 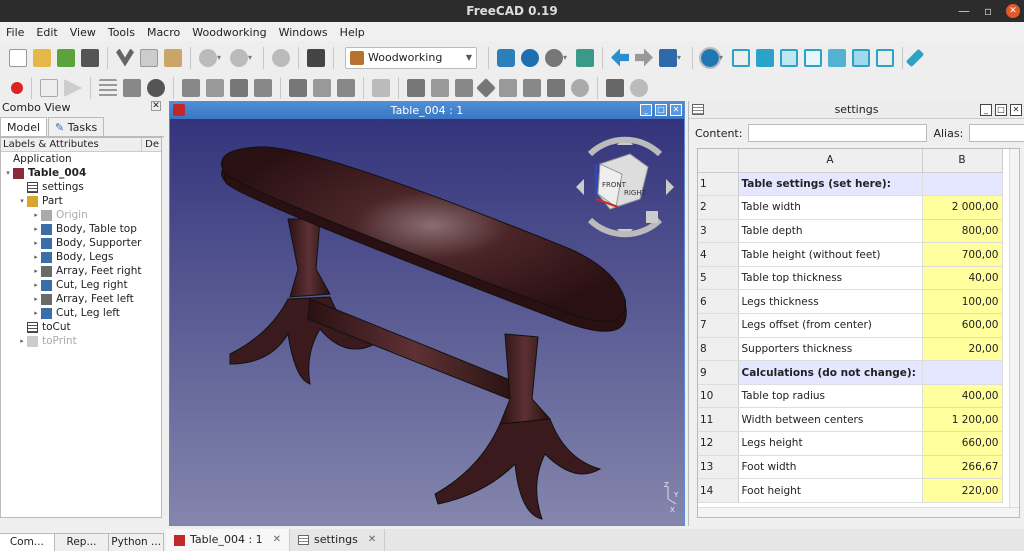 What do you see at coordinates (988, 11) in the screenshot?
I see `maximize-icon: ▫` at bounding box center [988, 11].